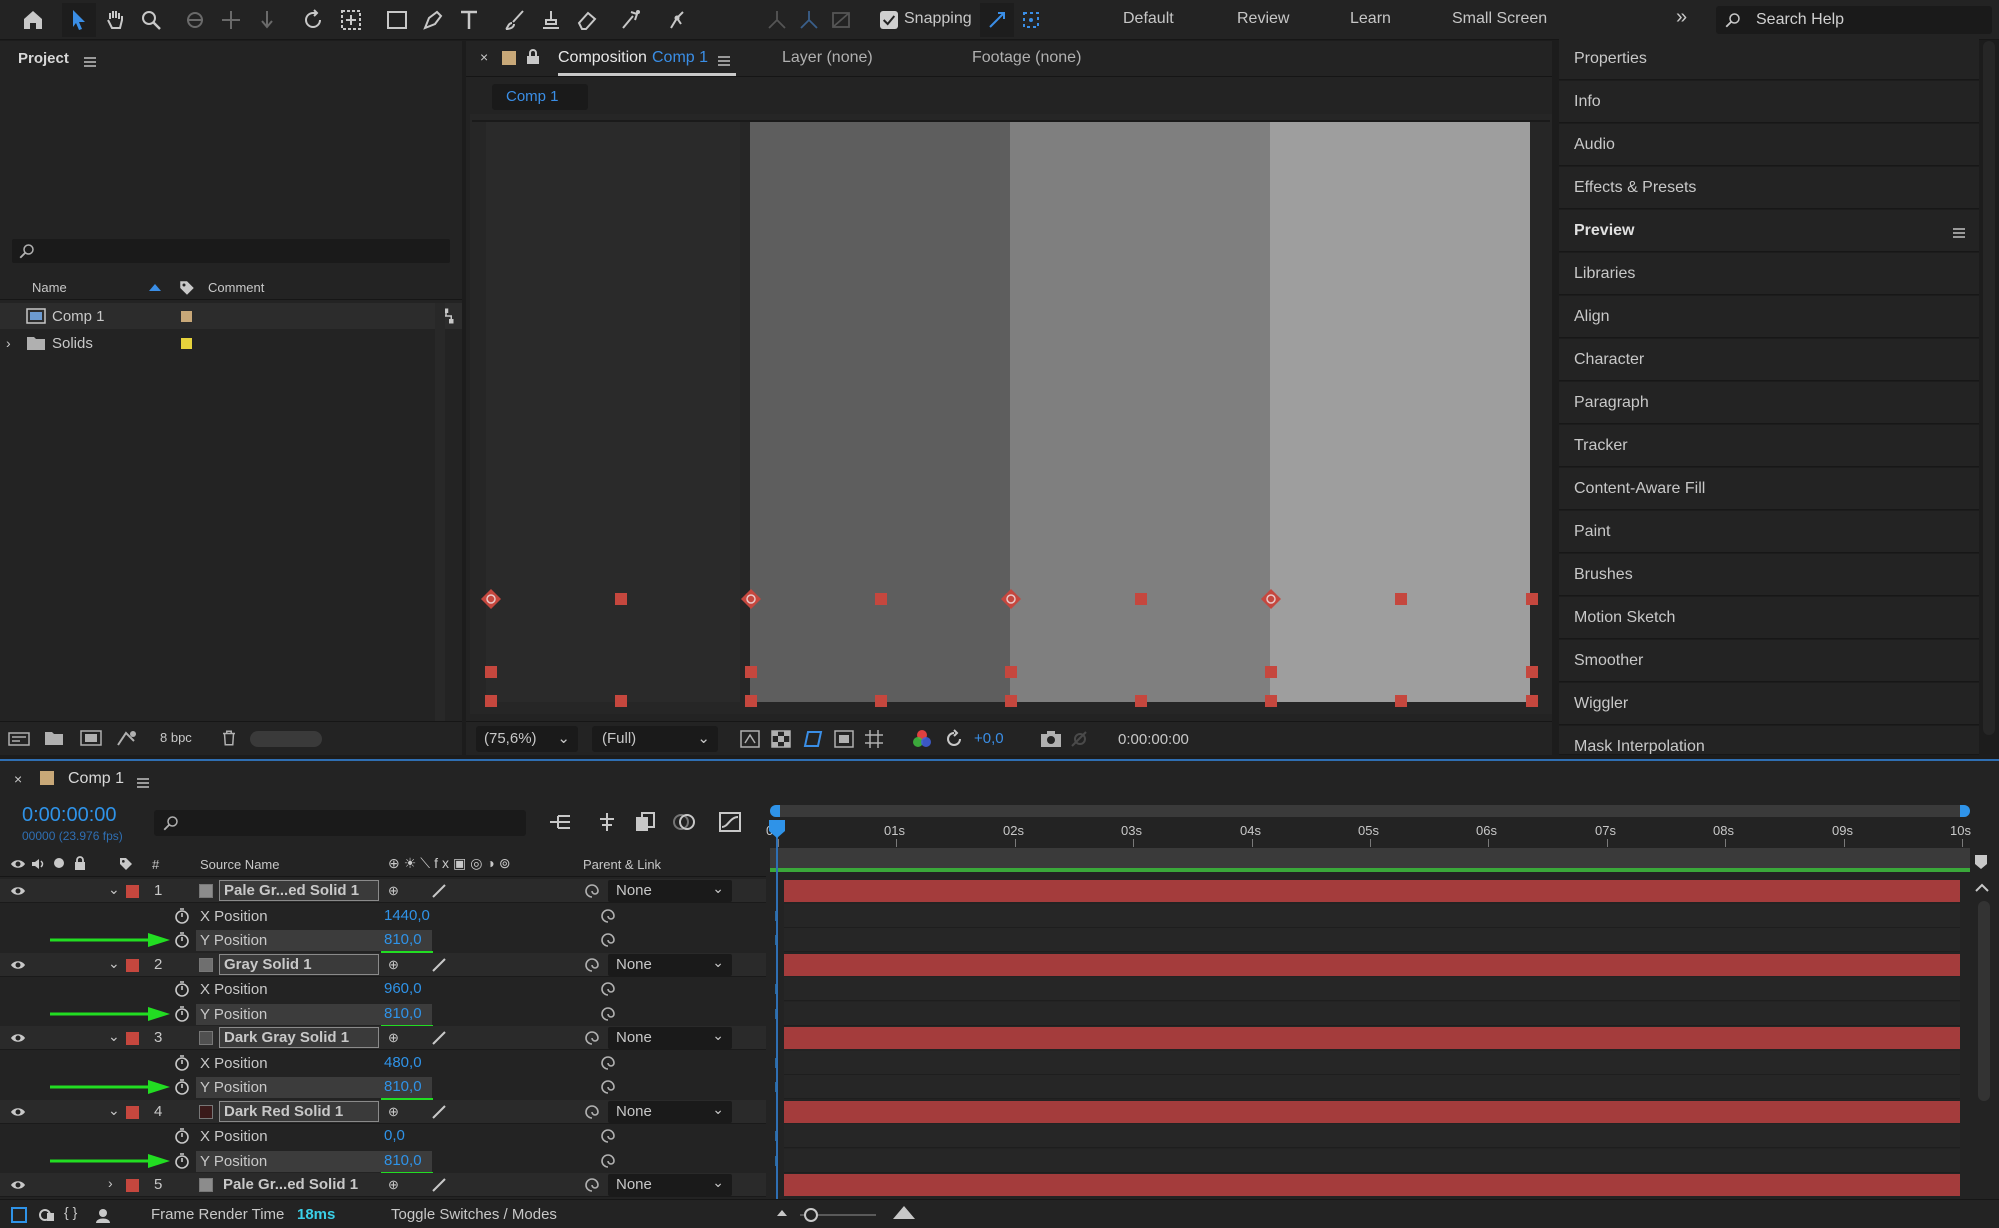 The image size is (1999, 1228). Describe the element at coordinates (1769, 403) in the screenshot. I see `panel-paragraph: Paragraph` at that location.